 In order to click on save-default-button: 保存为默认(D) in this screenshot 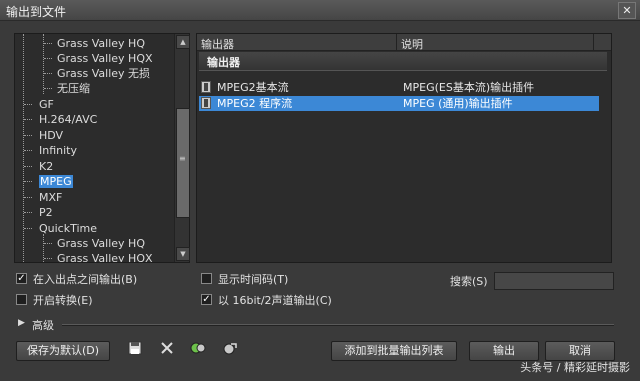, I will do `click(63, 351)`.